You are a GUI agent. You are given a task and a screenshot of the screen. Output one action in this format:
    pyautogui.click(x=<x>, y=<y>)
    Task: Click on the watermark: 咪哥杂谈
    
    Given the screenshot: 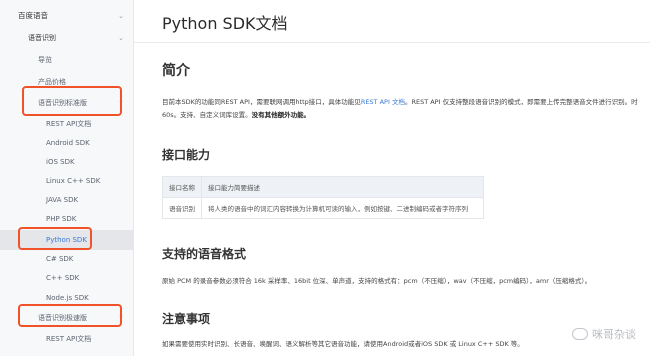 What is the action you would take?
    pyautogui.click(x=604, y=334)
    